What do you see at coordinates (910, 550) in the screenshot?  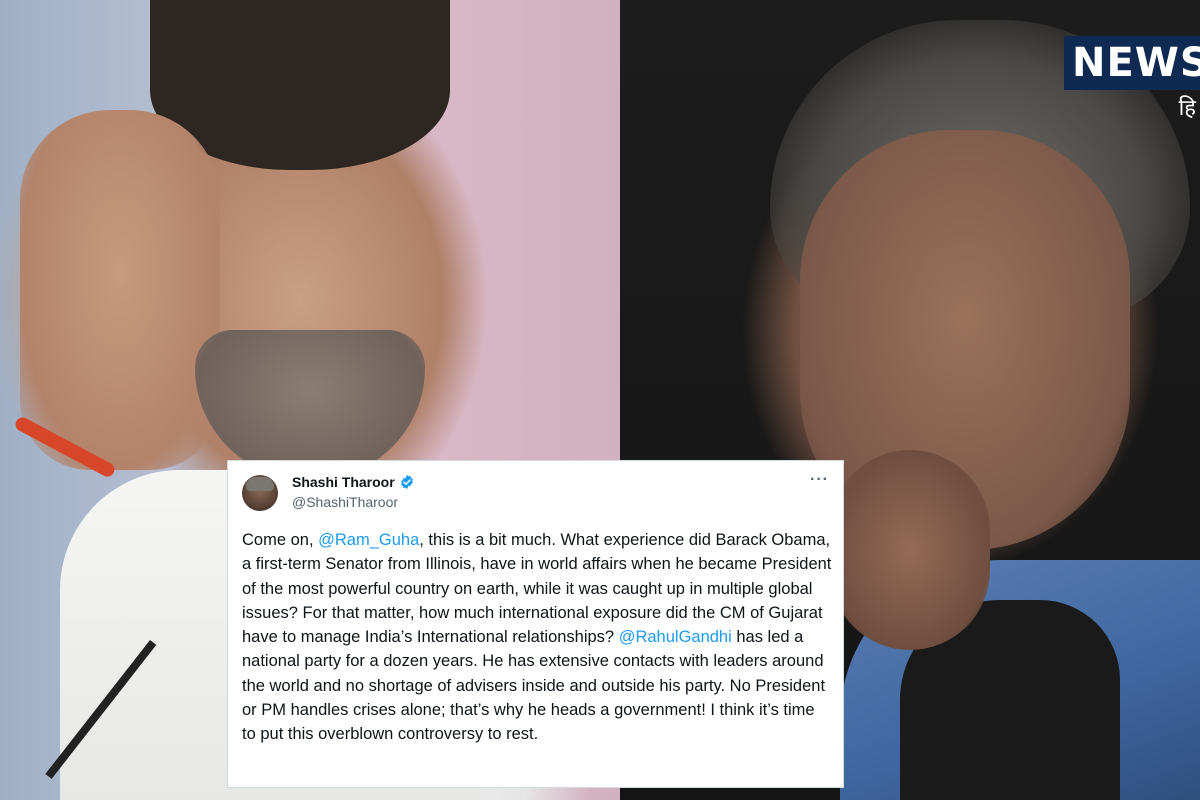 I see `right-photo-hand` at bounding box center [910, 550].